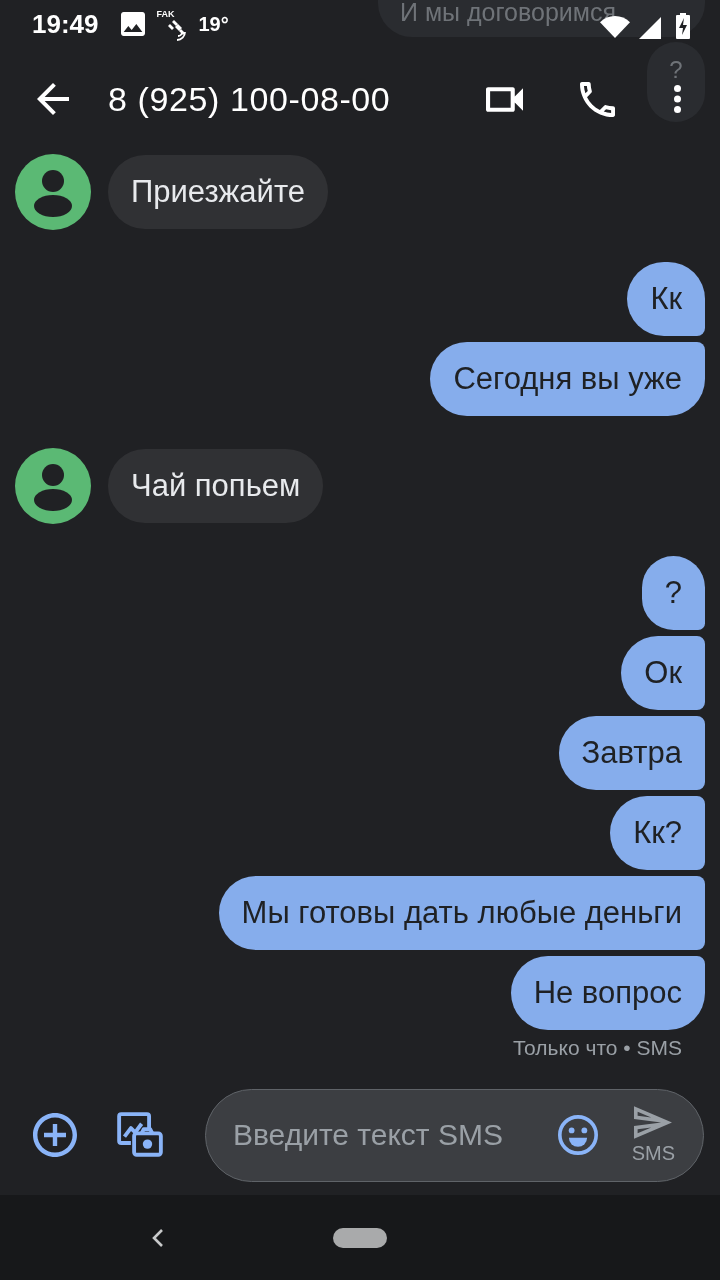 The image size is (720, 1280). I want to click on message-bubble: ?, so click(673, 593).